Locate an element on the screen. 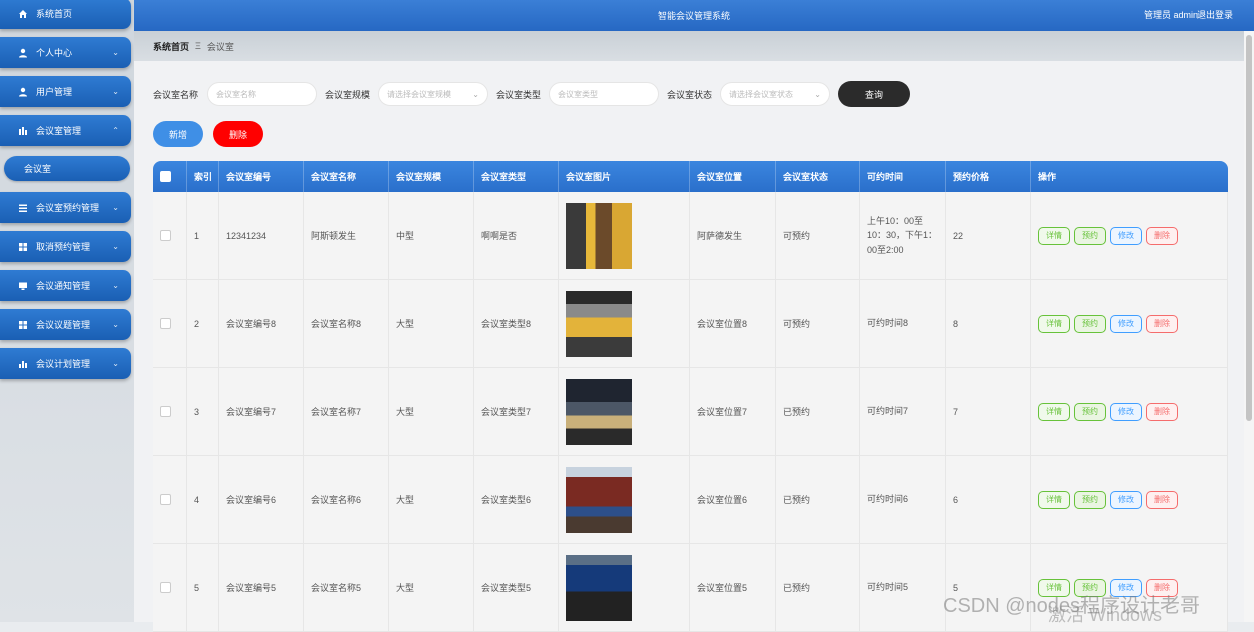 The width and height of the screenshot is (1254, 632). sidebar-item-notices: 会议通知管理 ⌄ is located at coordinates (65, 285).